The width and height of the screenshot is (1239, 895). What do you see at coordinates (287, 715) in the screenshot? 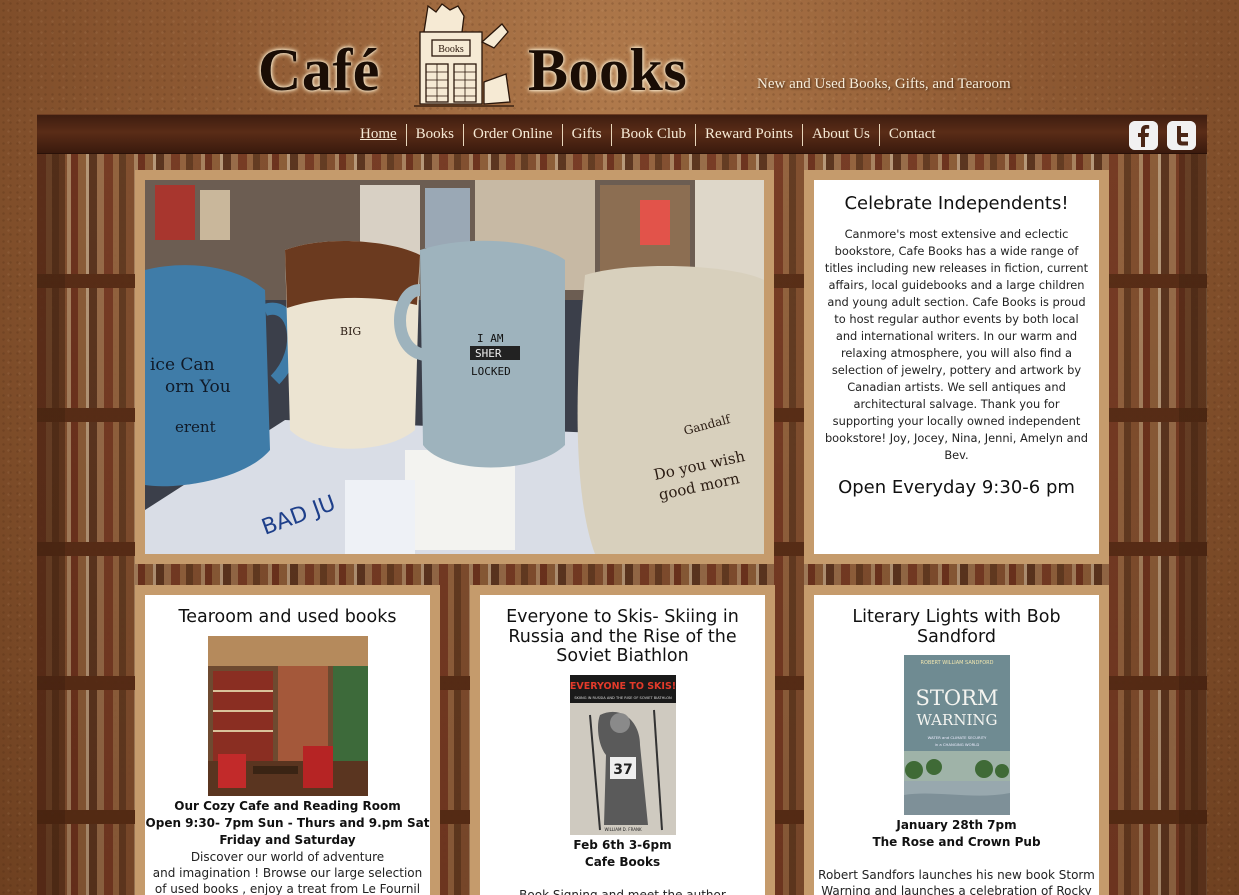
I see `tearoom-photo` at bounding box center [287, 715].